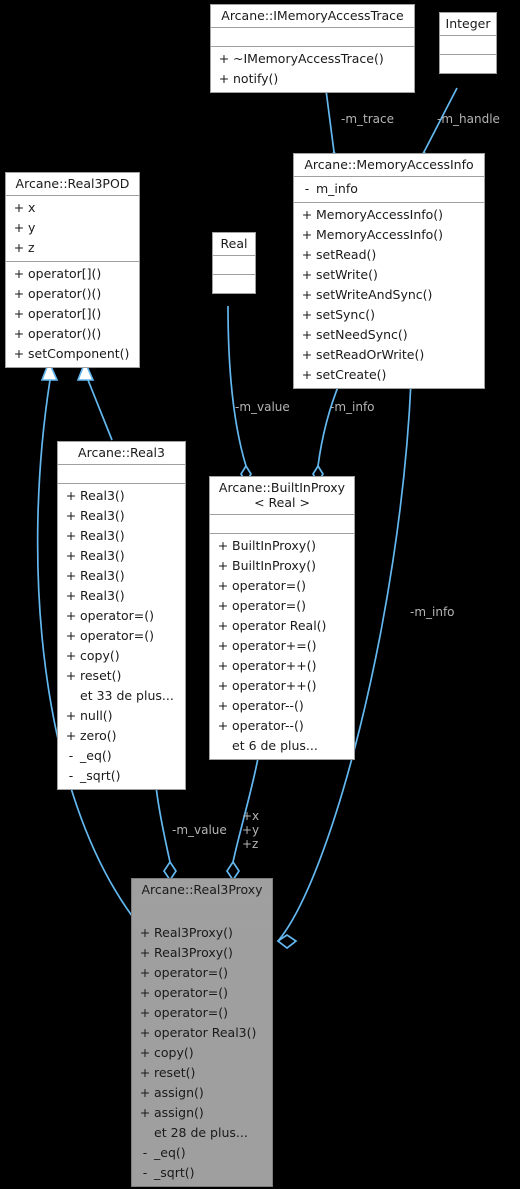 This screenshot has width=520, height=1189. What do you see at coordinates (234, 244) in the screenshot?
I see `class-title: Real` at bounding box center [234, 244].